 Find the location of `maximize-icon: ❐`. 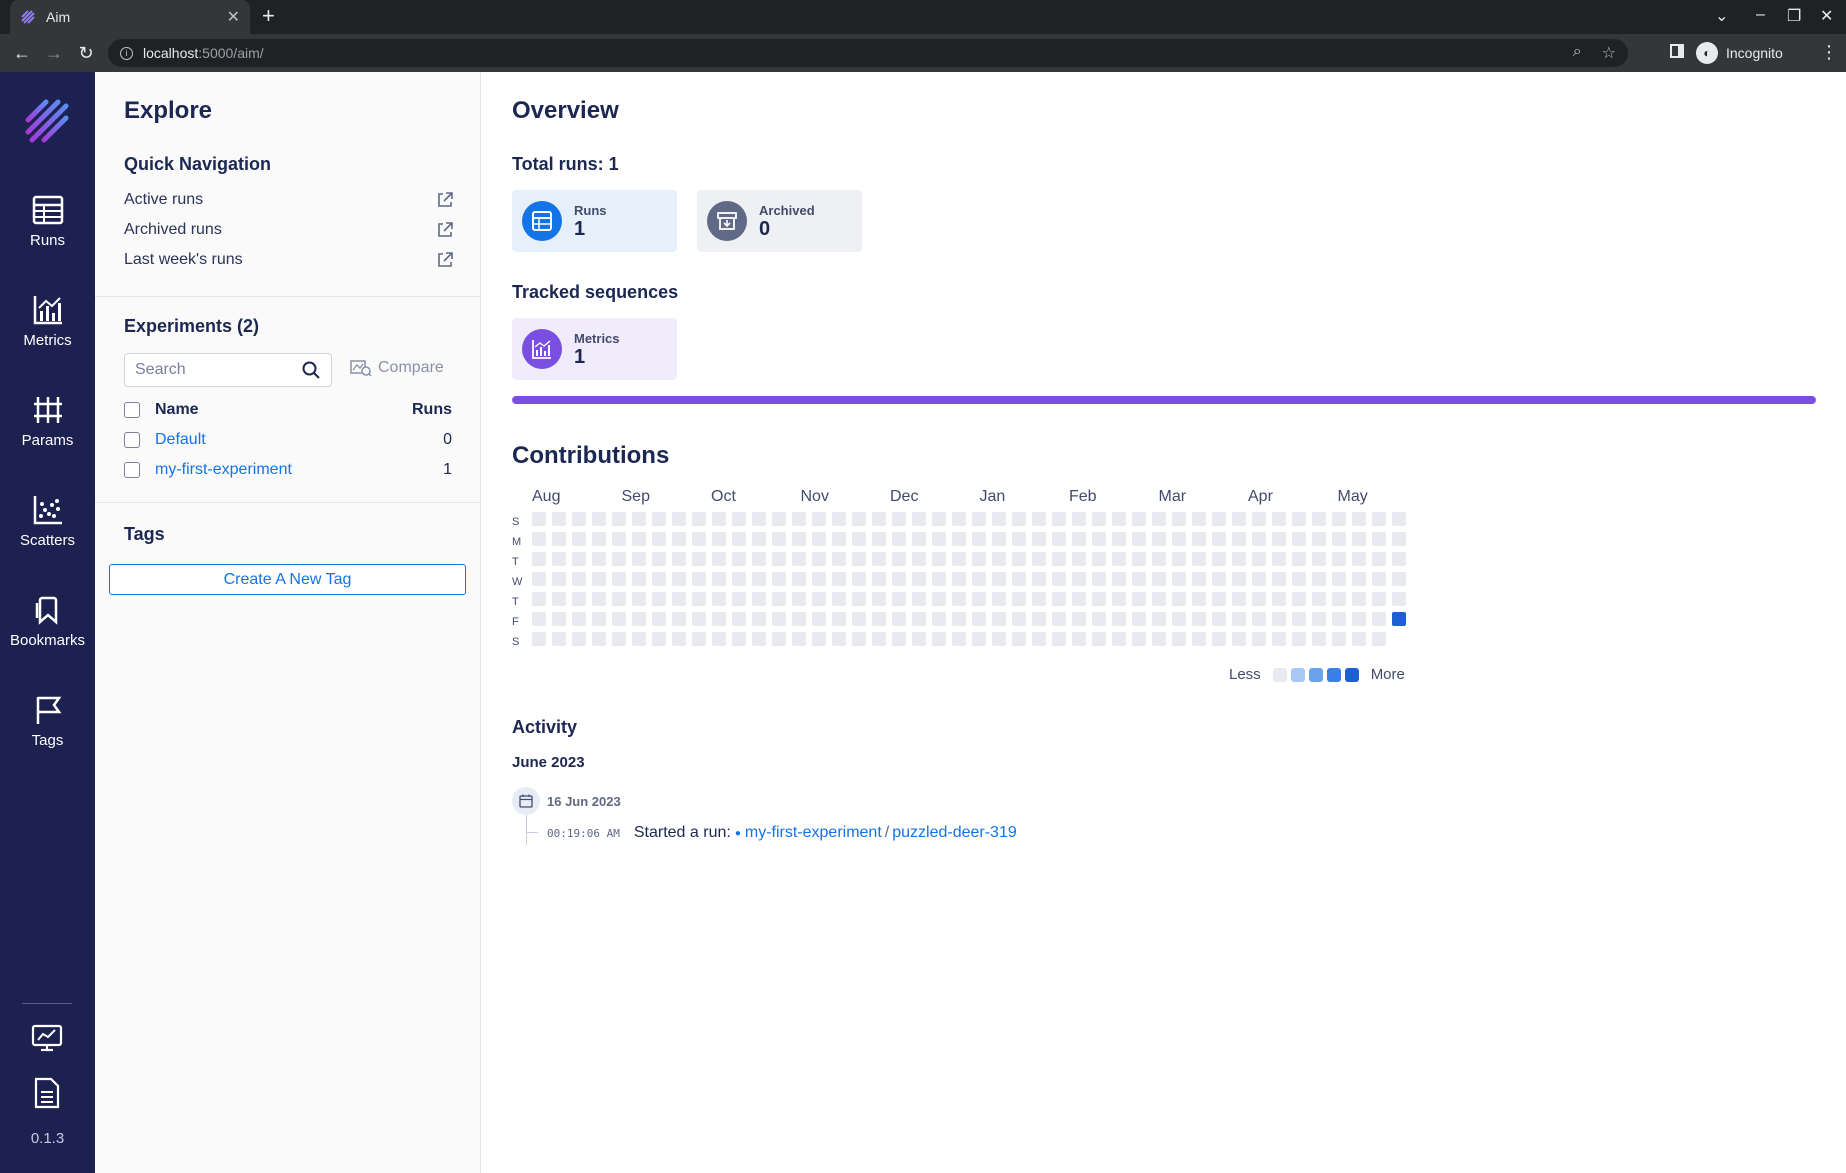

maximize-icon: ❐ is located at coordinates (1794, 16).